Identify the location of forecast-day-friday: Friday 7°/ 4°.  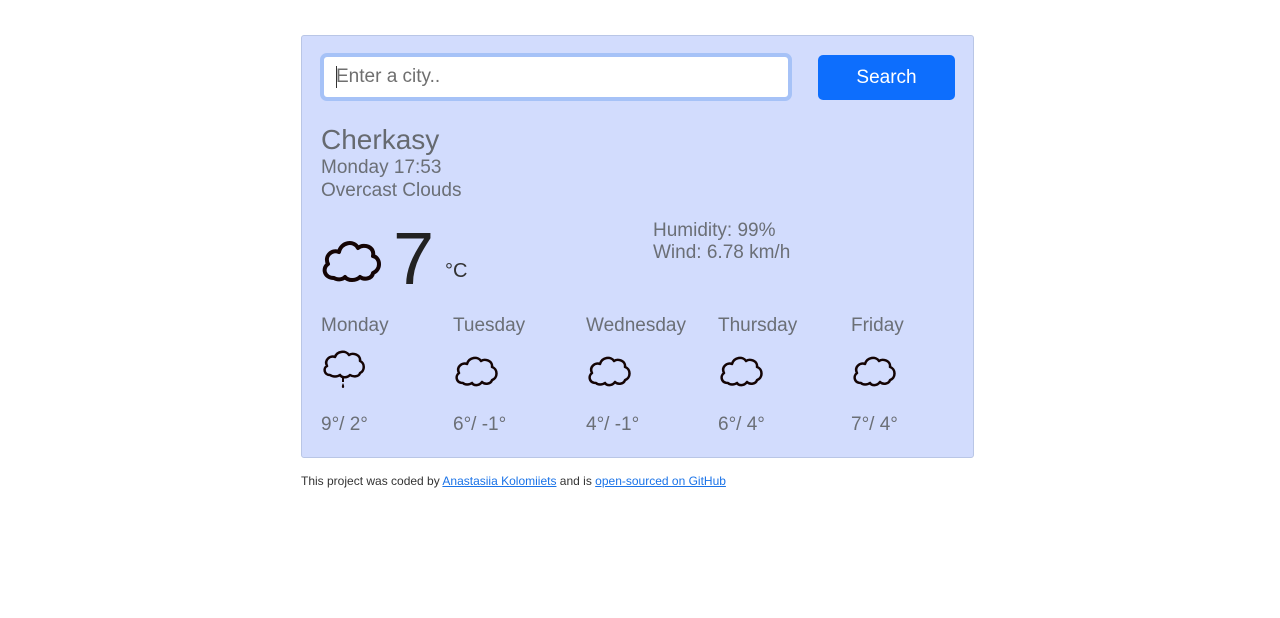
(916, 380).